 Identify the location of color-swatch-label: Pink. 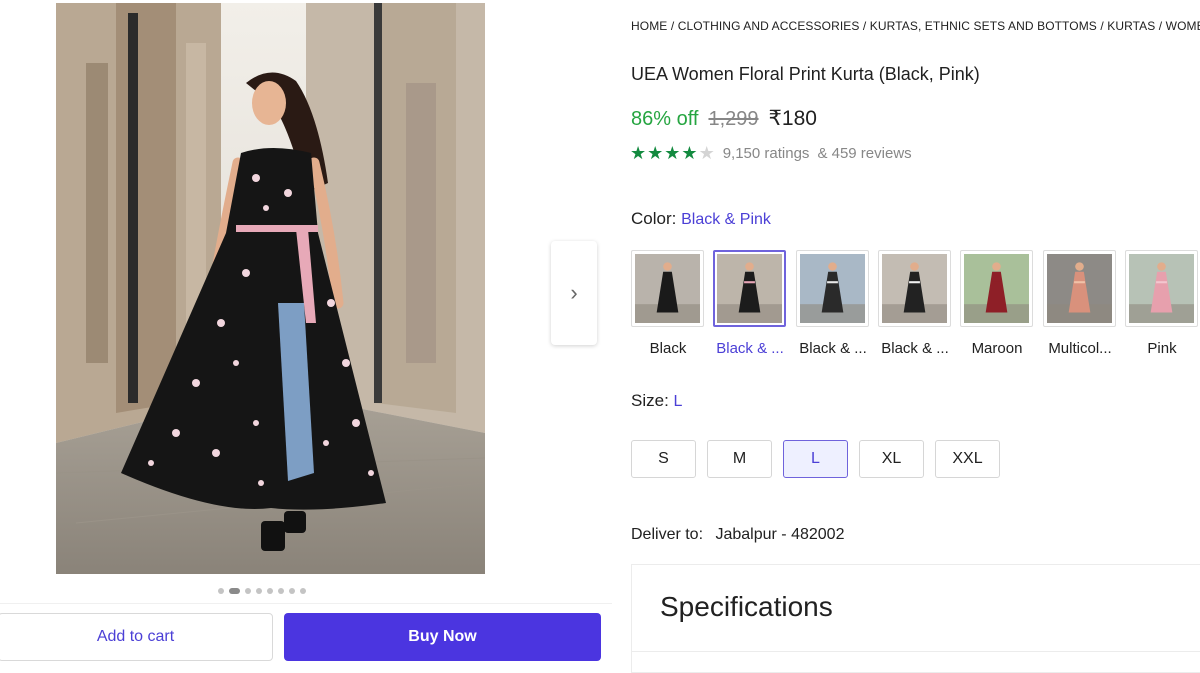
(1159, 348).